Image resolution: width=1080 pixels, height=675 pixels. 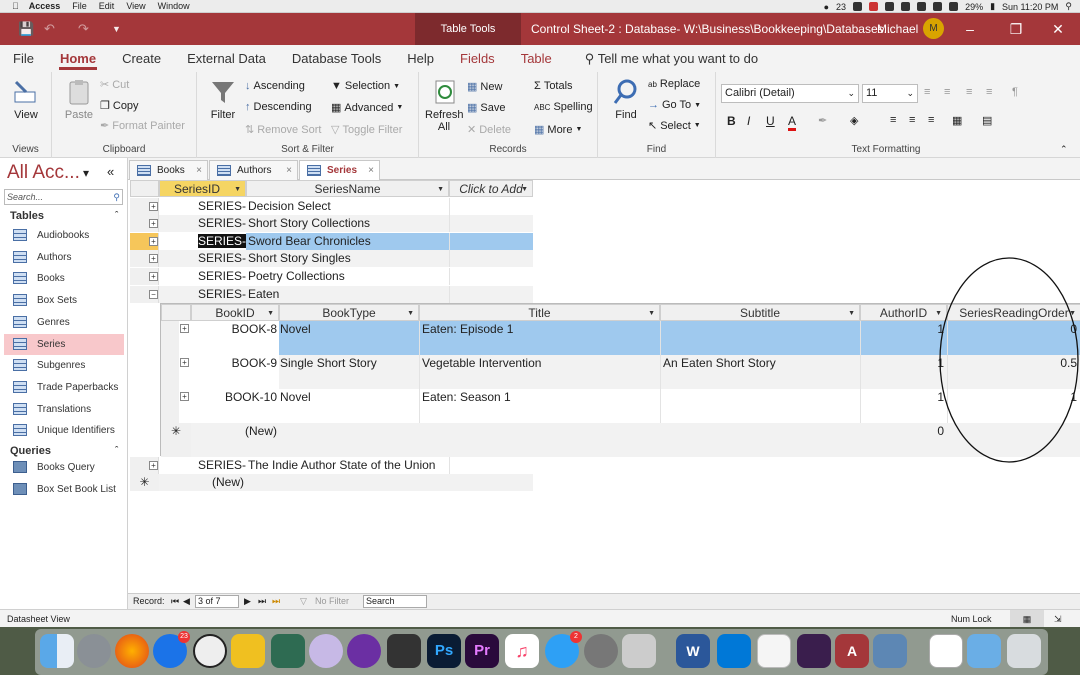 I want to click on access-icon: A, so click(x=852, y=651).